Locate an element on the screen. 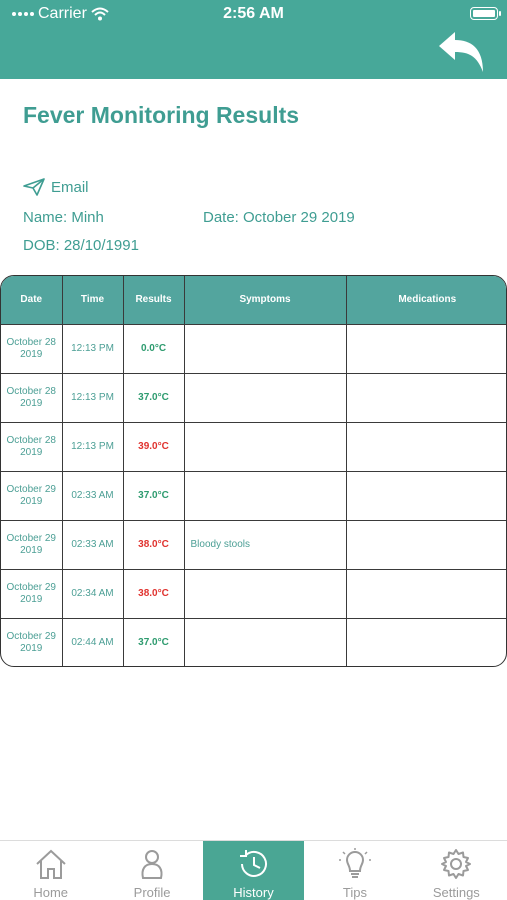  patient-name: Name: Minh is located at coordinates (63, 217).